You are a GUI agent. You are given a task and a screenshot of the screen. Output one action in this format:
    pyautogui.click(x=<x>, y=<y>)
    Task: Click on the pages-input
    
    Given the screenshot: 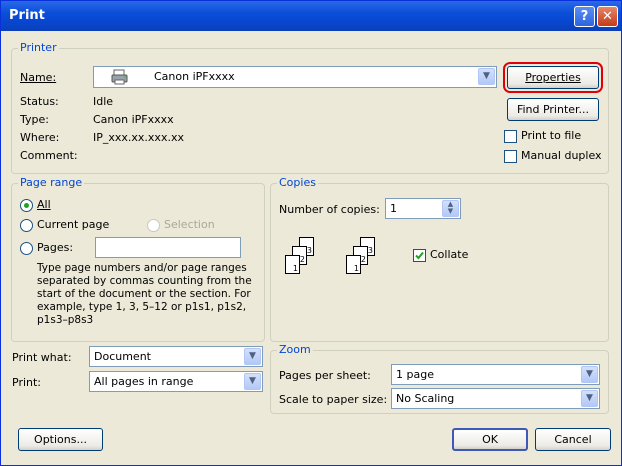 What is the action you would take?
    pyautogui.click(x=168, y=247)
    